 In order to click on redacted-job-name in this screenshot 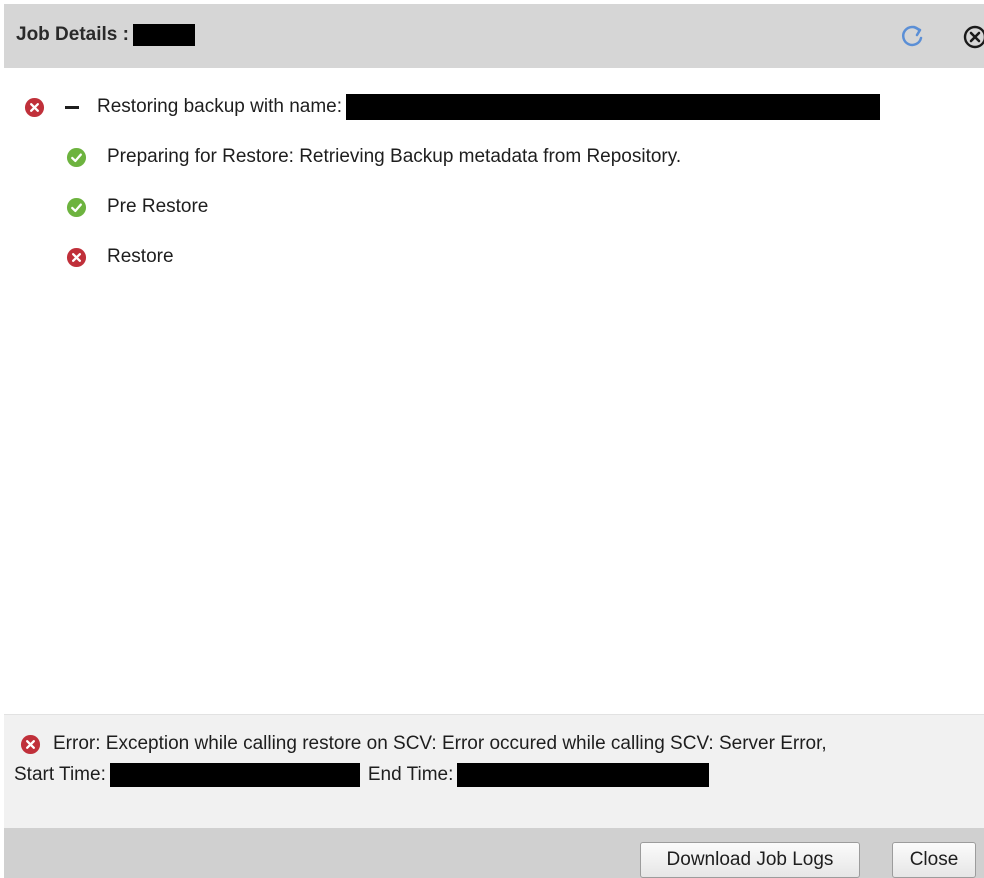, I will do `click(163, 35)`.